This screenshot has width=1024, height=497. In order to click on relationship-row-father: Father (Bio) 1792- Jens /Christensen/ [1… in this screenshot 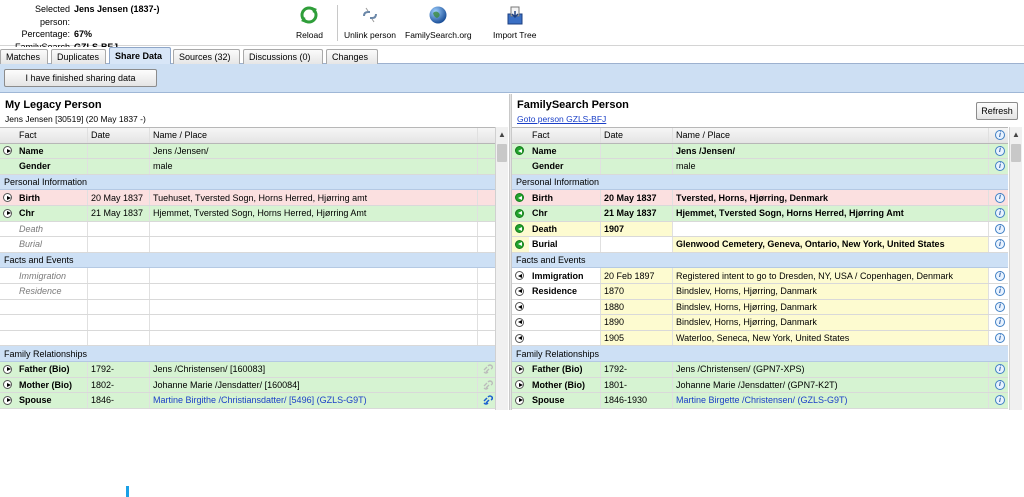, I will do `click(247, 369)`.